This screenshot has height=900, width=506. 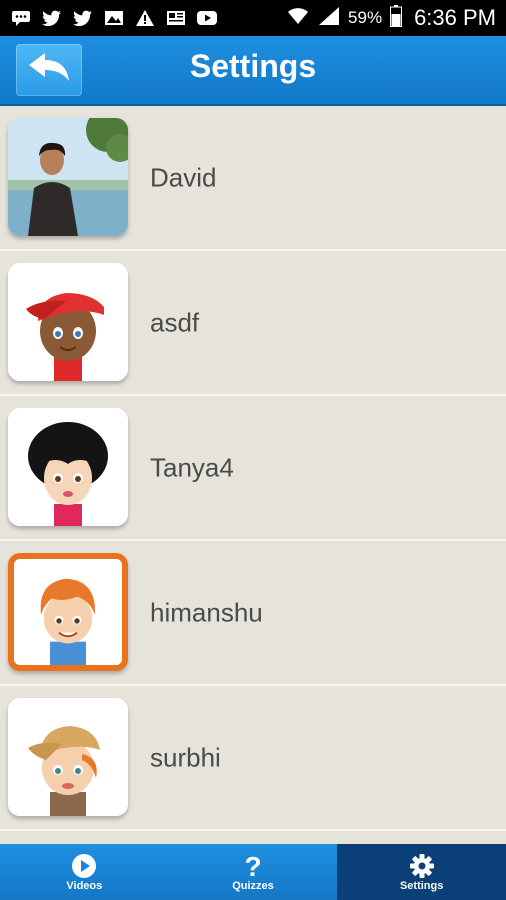 I want to click on avatar-girl-black-hair, so click(x=68, y=467).